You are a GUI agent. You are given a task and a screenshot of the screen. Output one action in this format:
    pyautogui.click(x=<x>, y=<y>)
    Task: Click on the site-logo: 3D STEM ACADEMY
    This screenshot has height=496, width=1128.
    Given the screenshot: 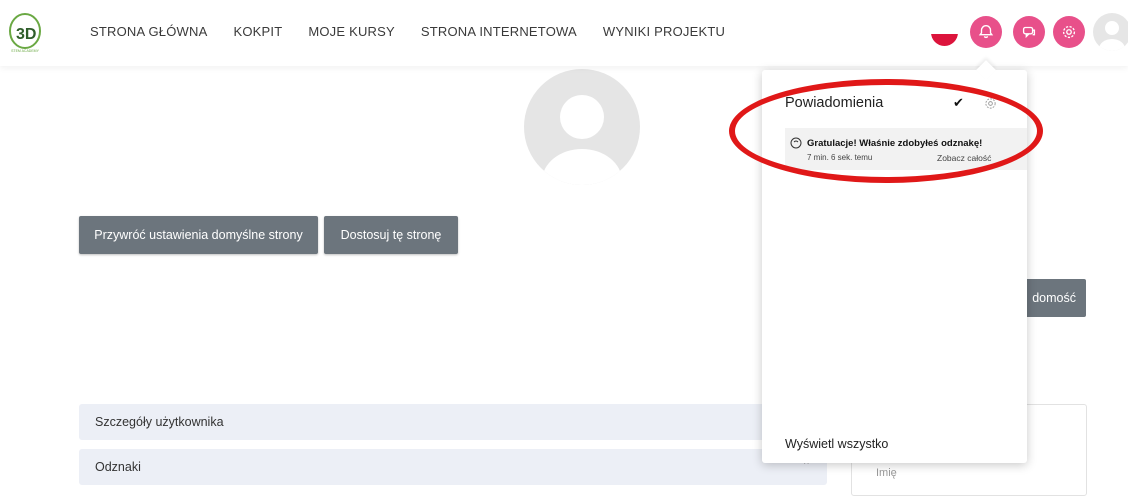 What is the action you would take?
    pyautogui.click(x=25, y=33)
    